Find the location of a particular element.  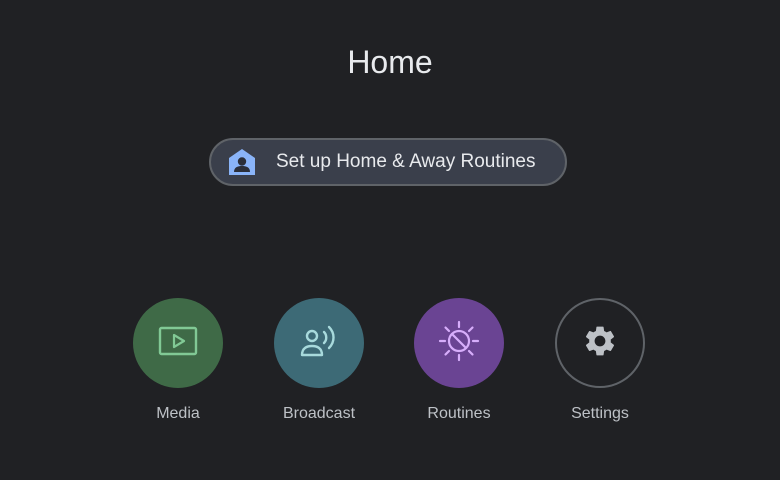

setup-chip-label: Set up Home & Away Routines is located at coordinates (406, 161).